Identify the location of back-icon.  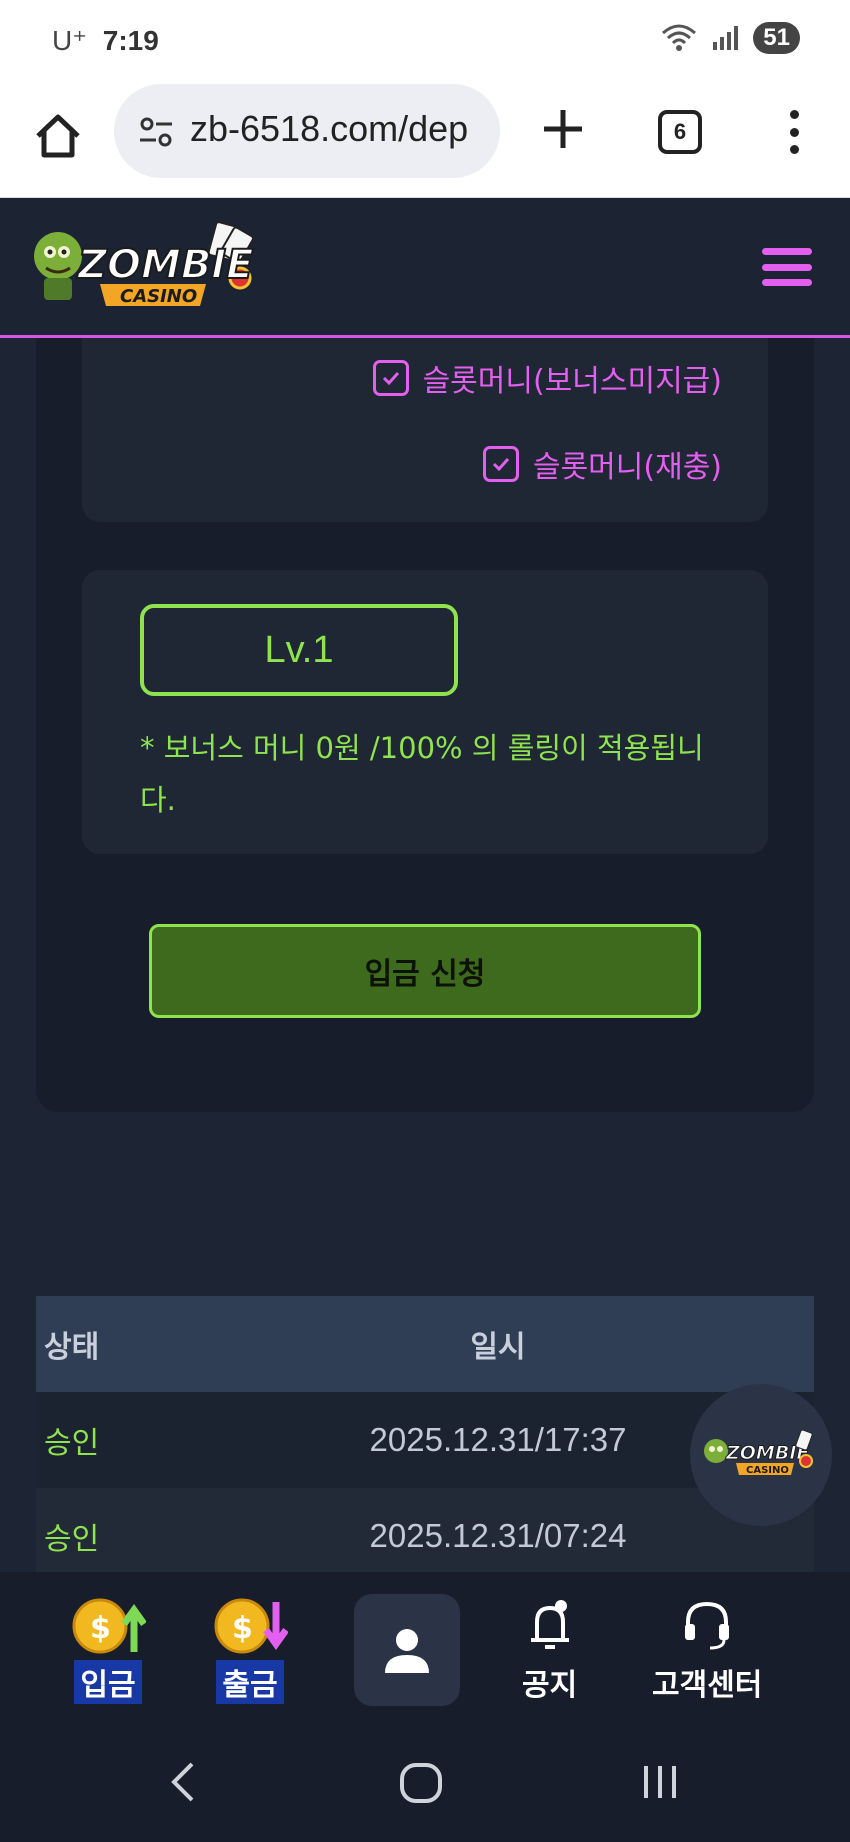
(183, 1782).